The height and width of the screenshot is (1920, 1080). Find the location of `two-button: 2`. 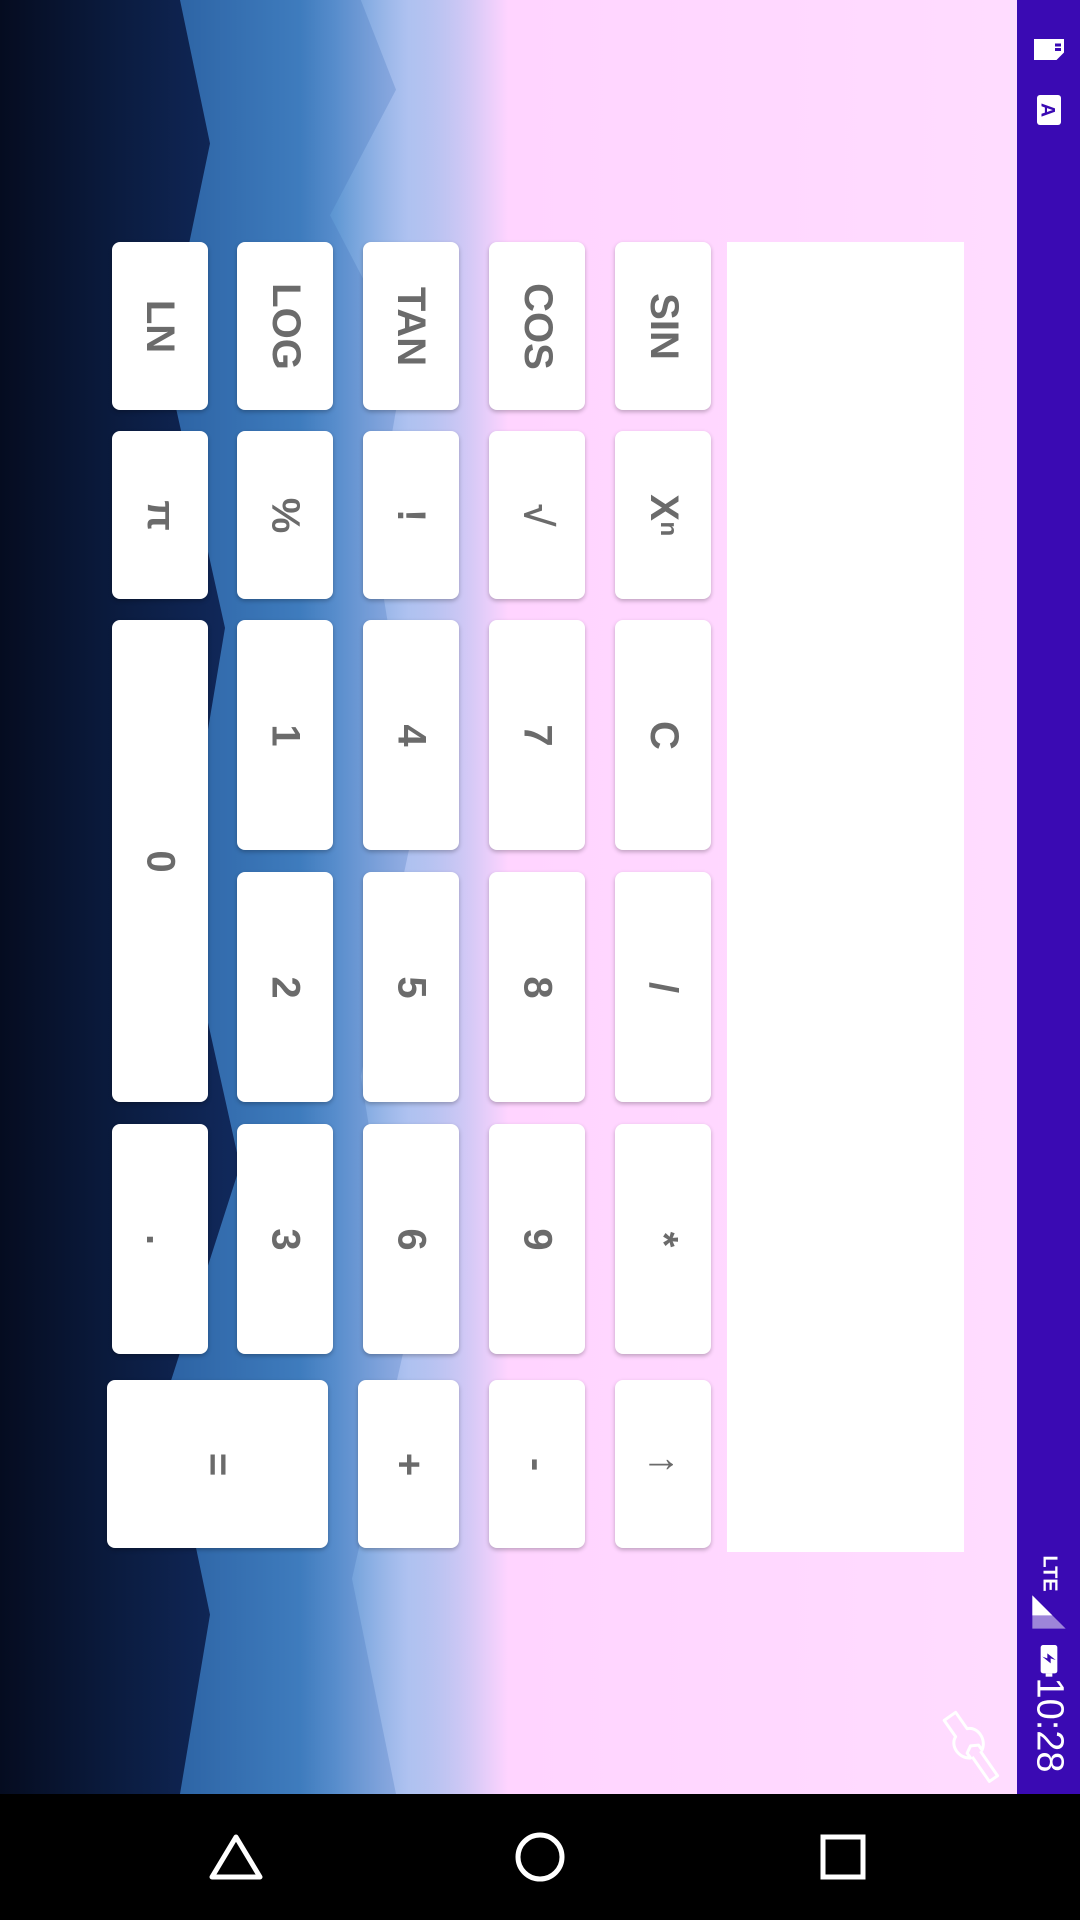

two-button: 2 is located at coordinates (285, 987).